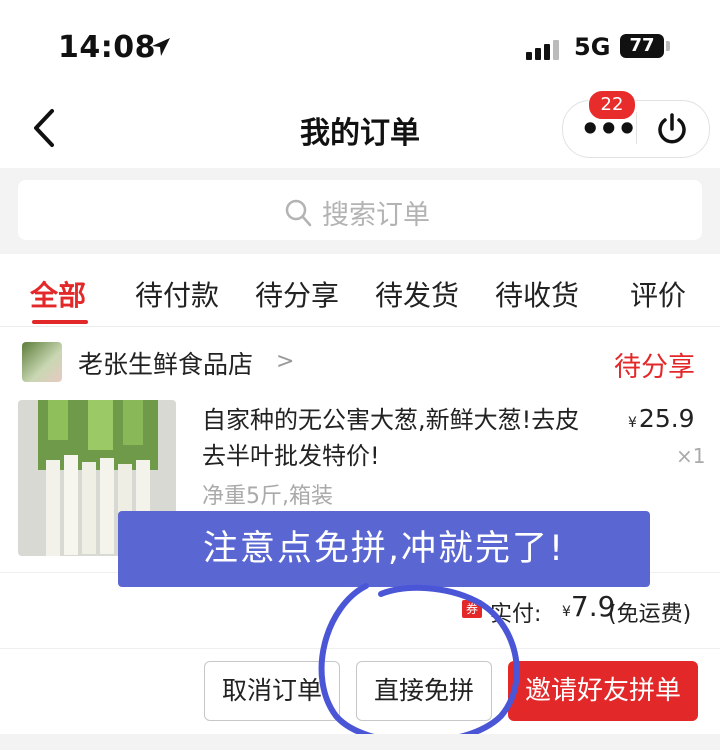  Describe the element at coordinates (417, 294) in the screenshot. I see `tab-pending-shipment: 待发货` at that location.